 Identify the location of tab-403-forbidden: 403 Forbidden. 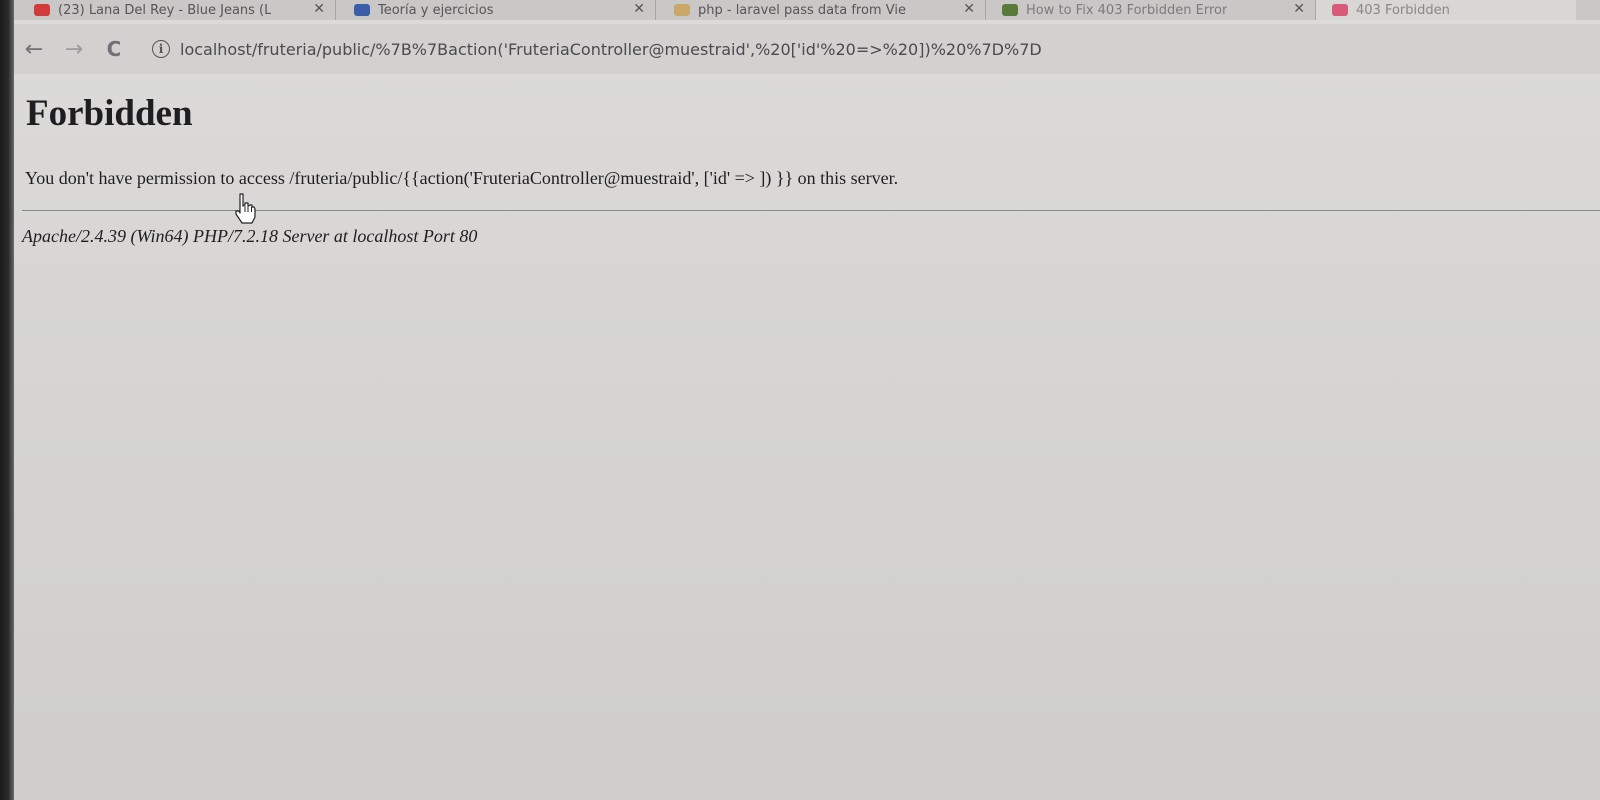
(1446, 10).